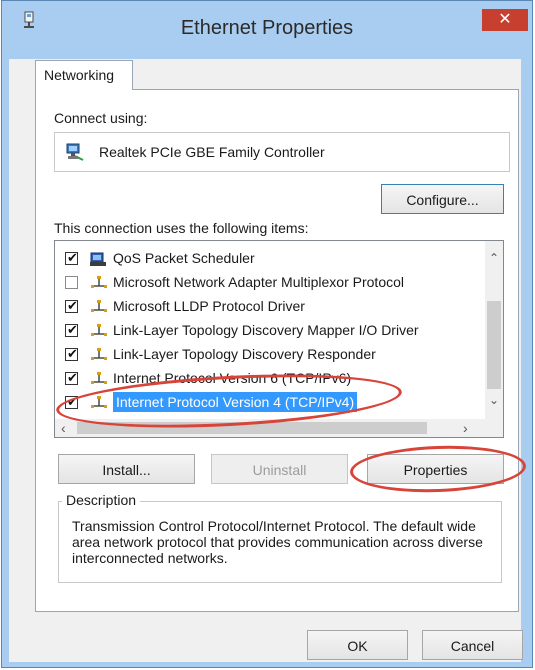 The image size is (535, 670). What do you see at coordinates (75, 152) in the screenshot?
I see `network-adapter-icon` at bounding box center [75, 152].